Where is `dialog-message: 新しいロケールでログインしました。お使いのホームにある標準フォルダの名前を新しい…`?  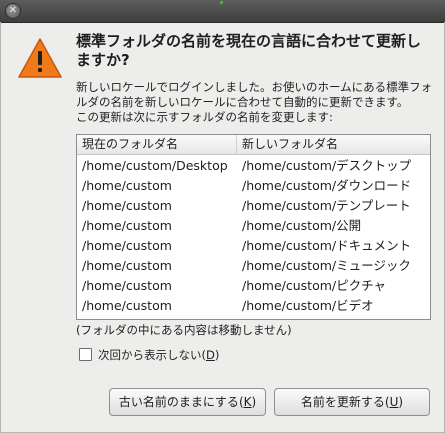
dialog-message: 新しいロケールでログインしました。お使いのホームにある標準フォルダの名前を新しい… is located at coordinates (254, 102).